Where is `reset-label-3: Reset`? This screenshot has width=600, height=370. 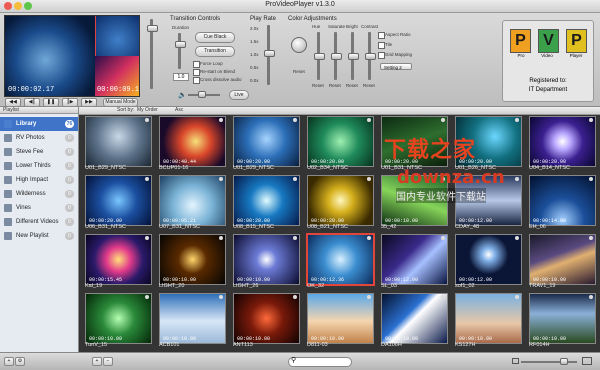
reset-label-3: Reset is located at coordinates (352, 85).